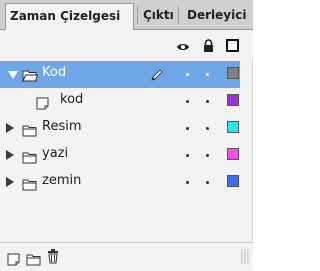 This screenshot has height=271, width=320. I want to click on layer-header, so click(126, 45).